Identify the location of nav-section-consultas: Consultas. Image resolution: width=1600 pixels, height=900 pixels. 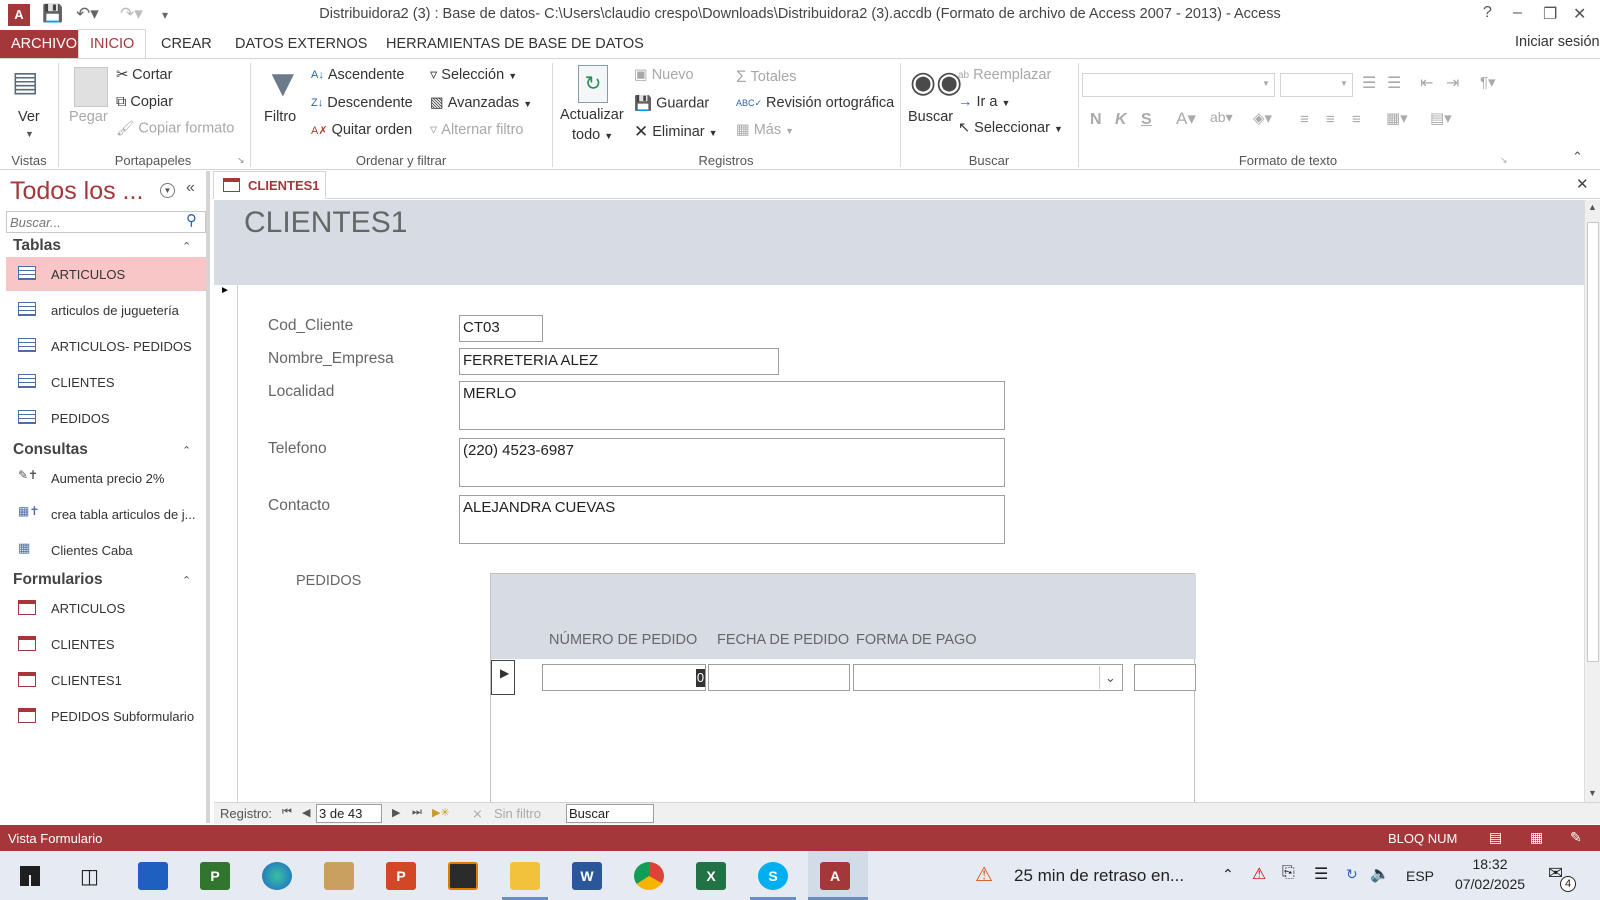
(50, 450).